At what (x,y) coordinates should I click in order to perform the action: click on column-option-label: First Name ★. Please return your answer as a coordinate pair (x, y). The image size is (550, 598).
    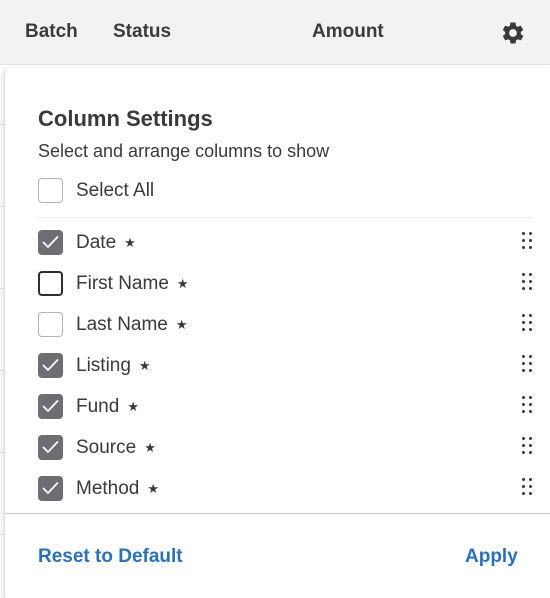
    Looking at the image, I should click on (132, 284).